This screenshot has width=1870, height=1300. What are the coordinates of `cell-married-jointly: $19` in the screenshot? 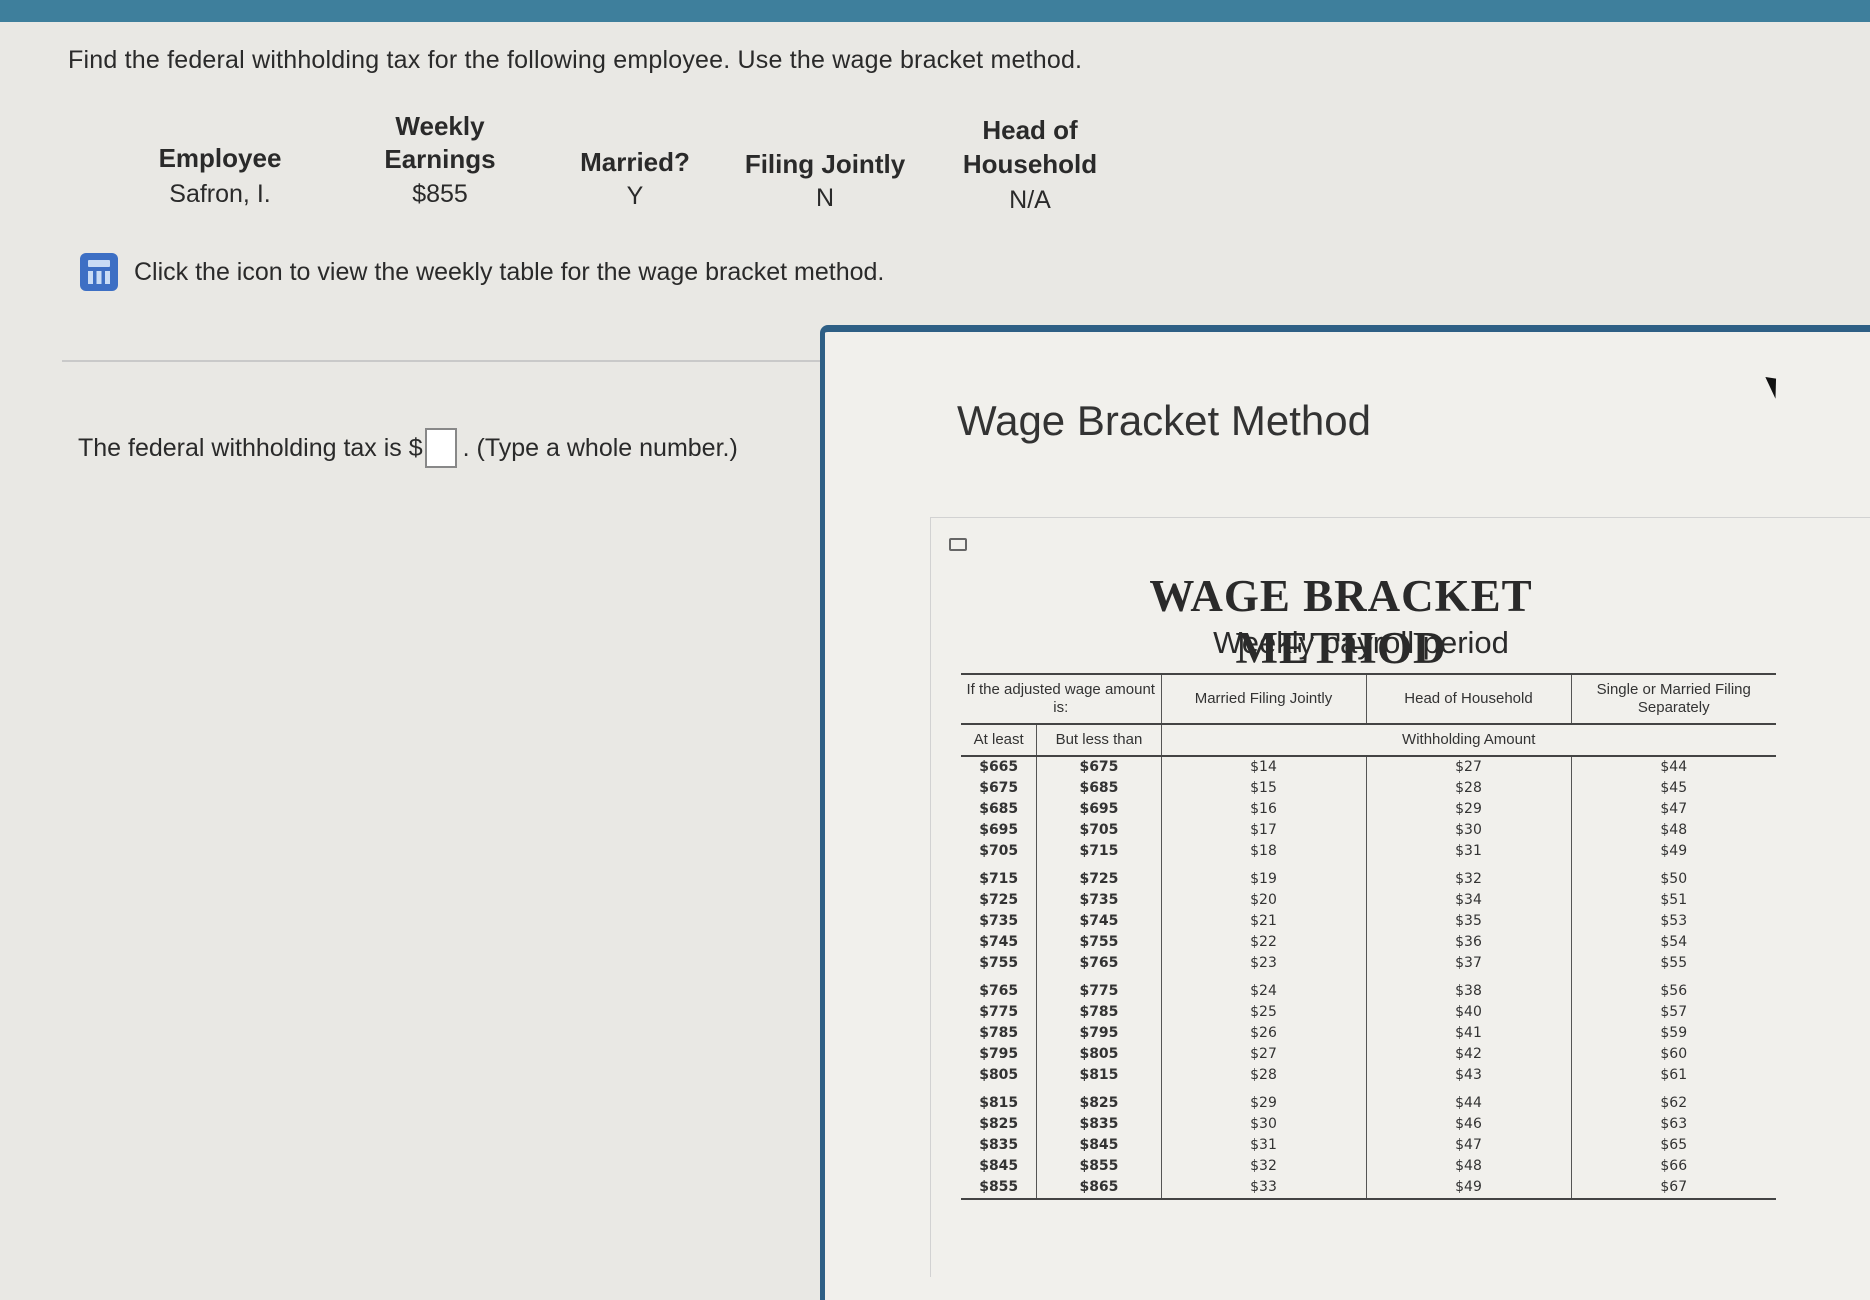 It's located at (1264, 876).